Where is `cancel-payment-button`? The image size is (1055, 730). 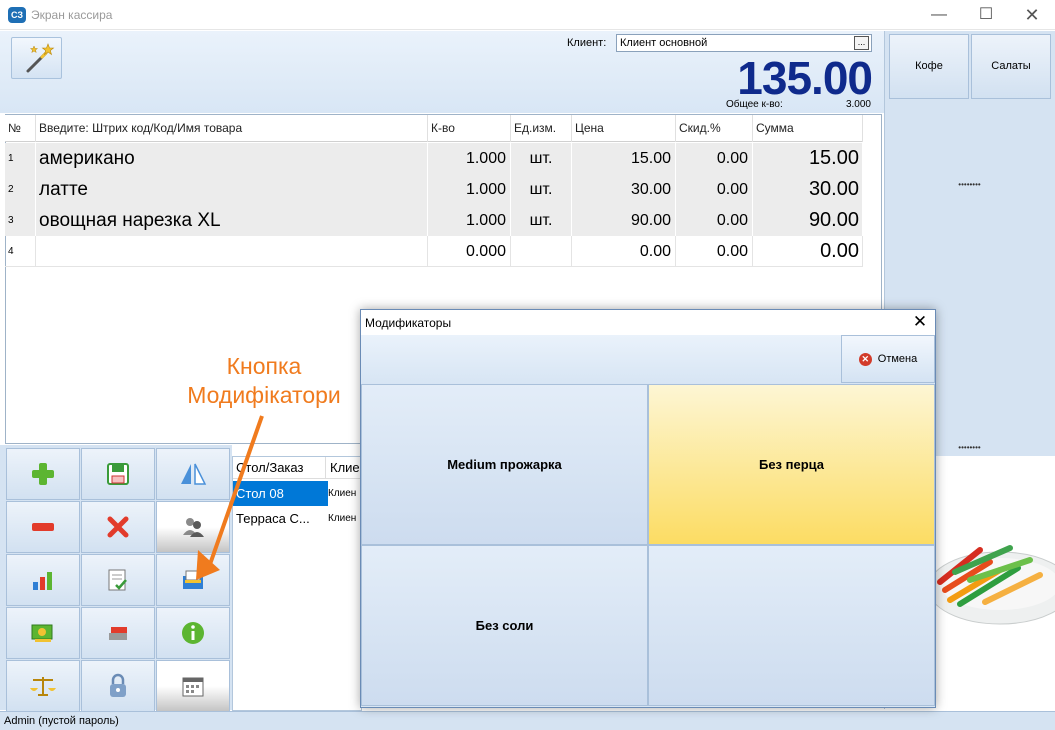 cancel-payment-button is located at coordinates (118, 633).